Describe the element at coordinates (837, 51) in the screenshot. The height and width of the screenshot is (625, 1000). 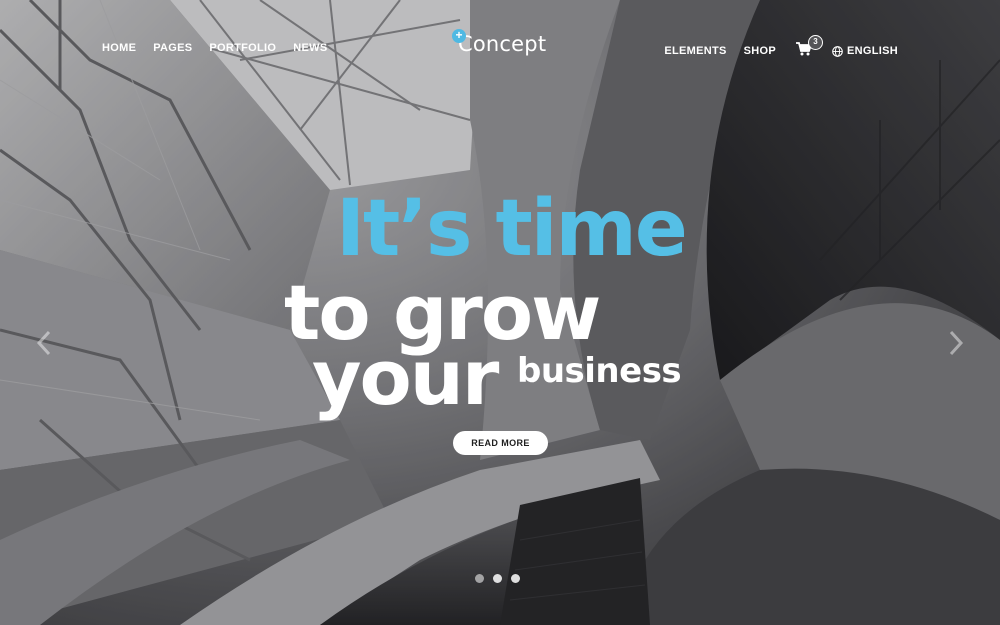
I see `globe-icon` at that location.